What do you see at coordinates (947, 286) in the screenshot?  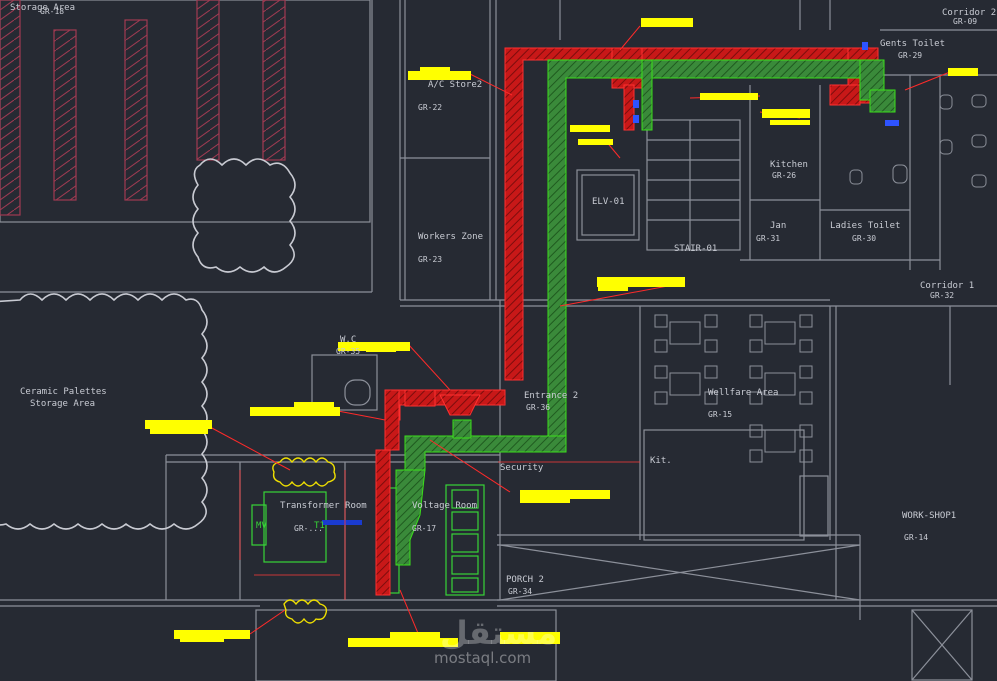 I see `room-name-corridor-1: Corridor 1` at bounding box center [947, 286].